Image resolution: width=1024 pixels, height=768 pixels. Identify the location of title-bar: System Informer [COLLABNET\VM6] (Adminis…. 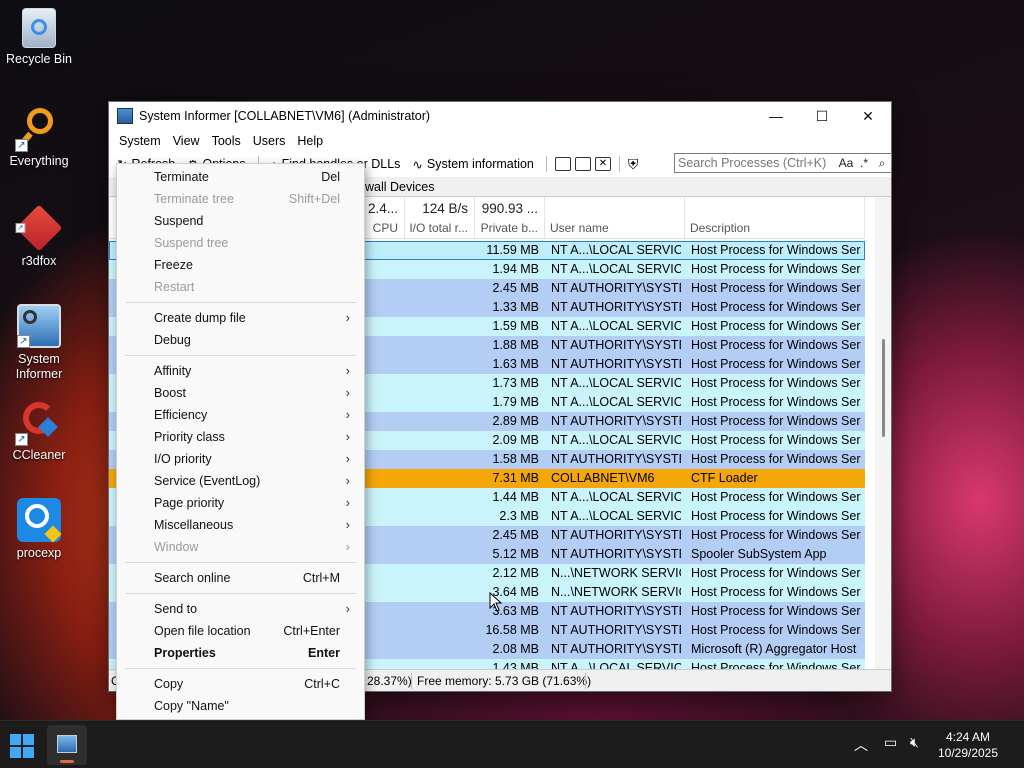
(500, 116).